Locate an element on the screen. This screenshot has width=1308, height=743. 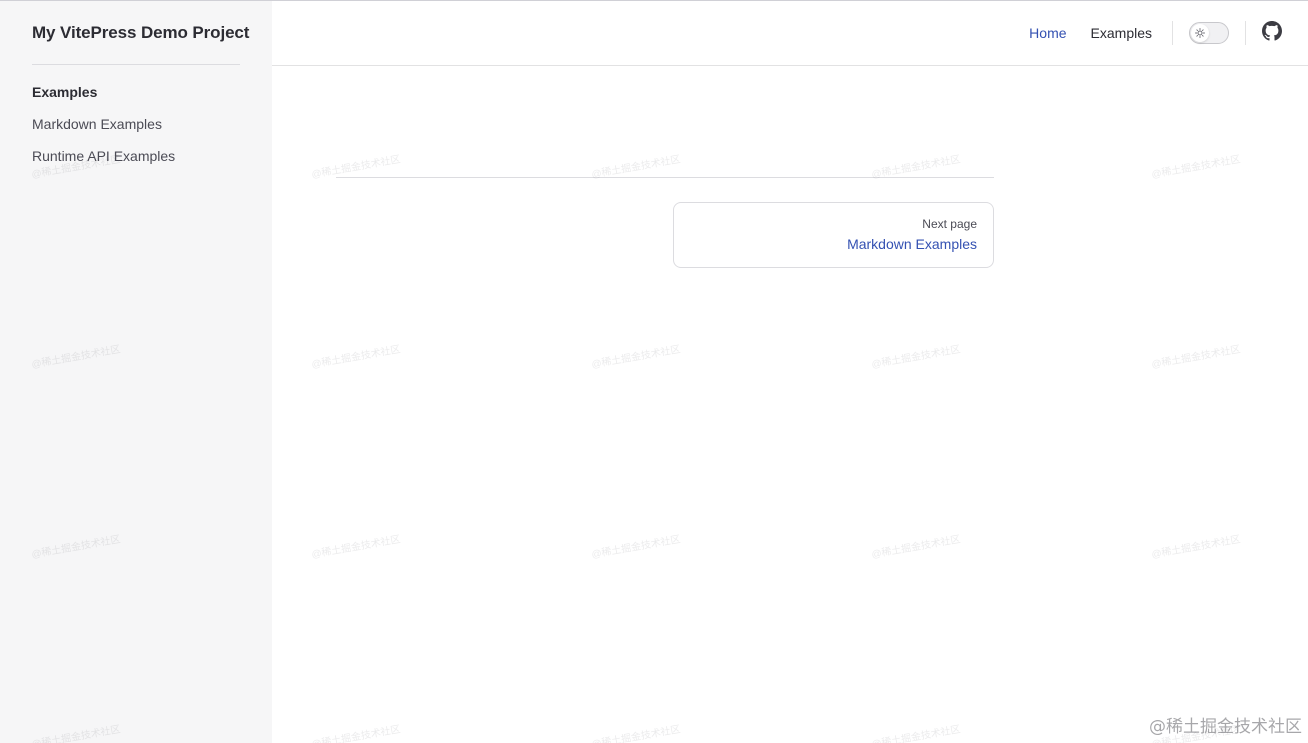
sun-icon is located at coordinates (1200, 33).